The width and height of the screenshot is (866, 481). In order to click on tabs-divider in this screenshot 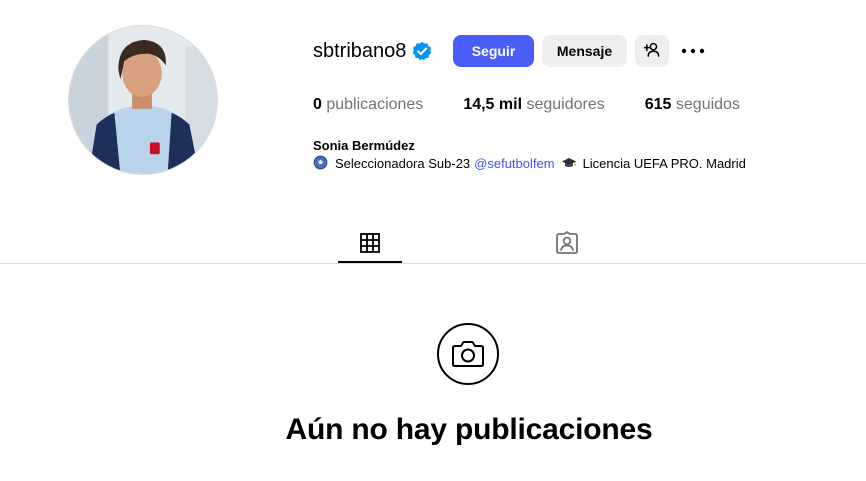, I will do `click(433, 263)`.